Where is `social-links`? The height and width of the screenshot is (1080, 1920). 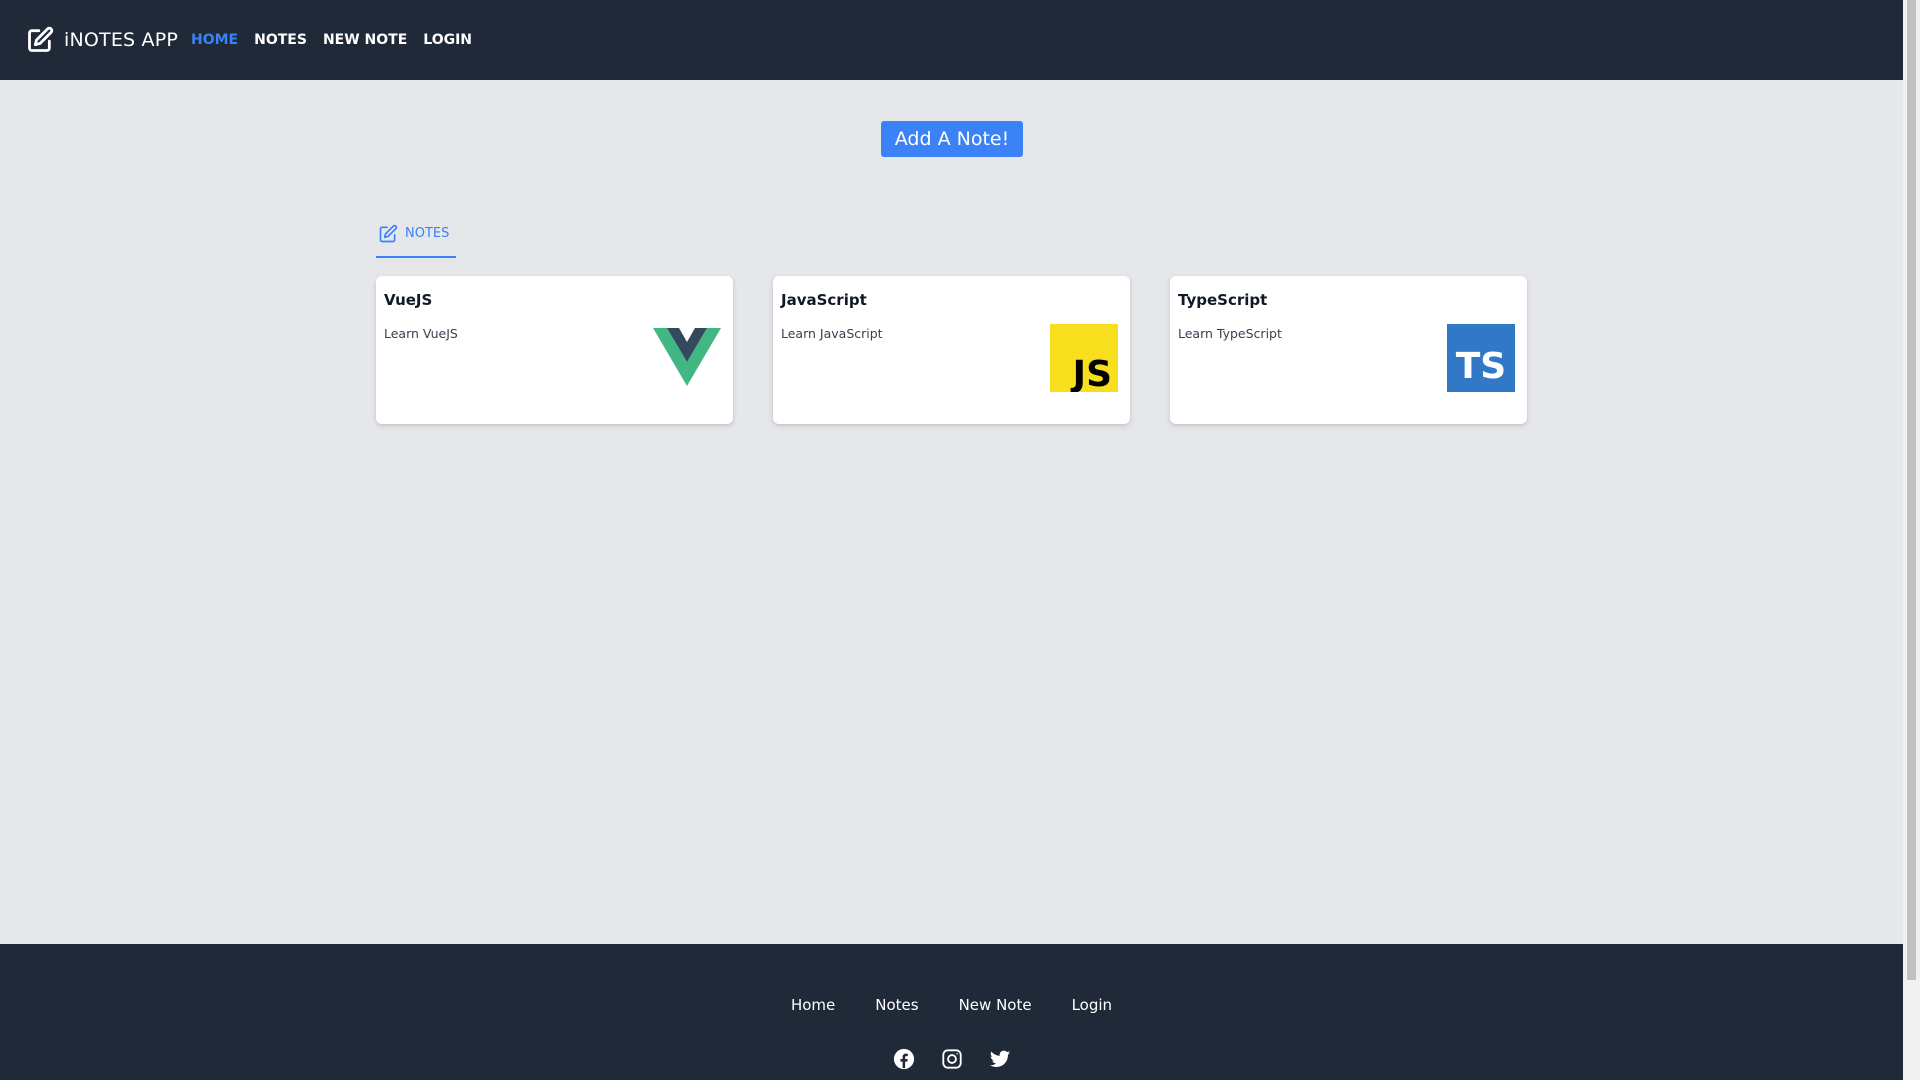 social-links is located at coordinates (951, 1059).